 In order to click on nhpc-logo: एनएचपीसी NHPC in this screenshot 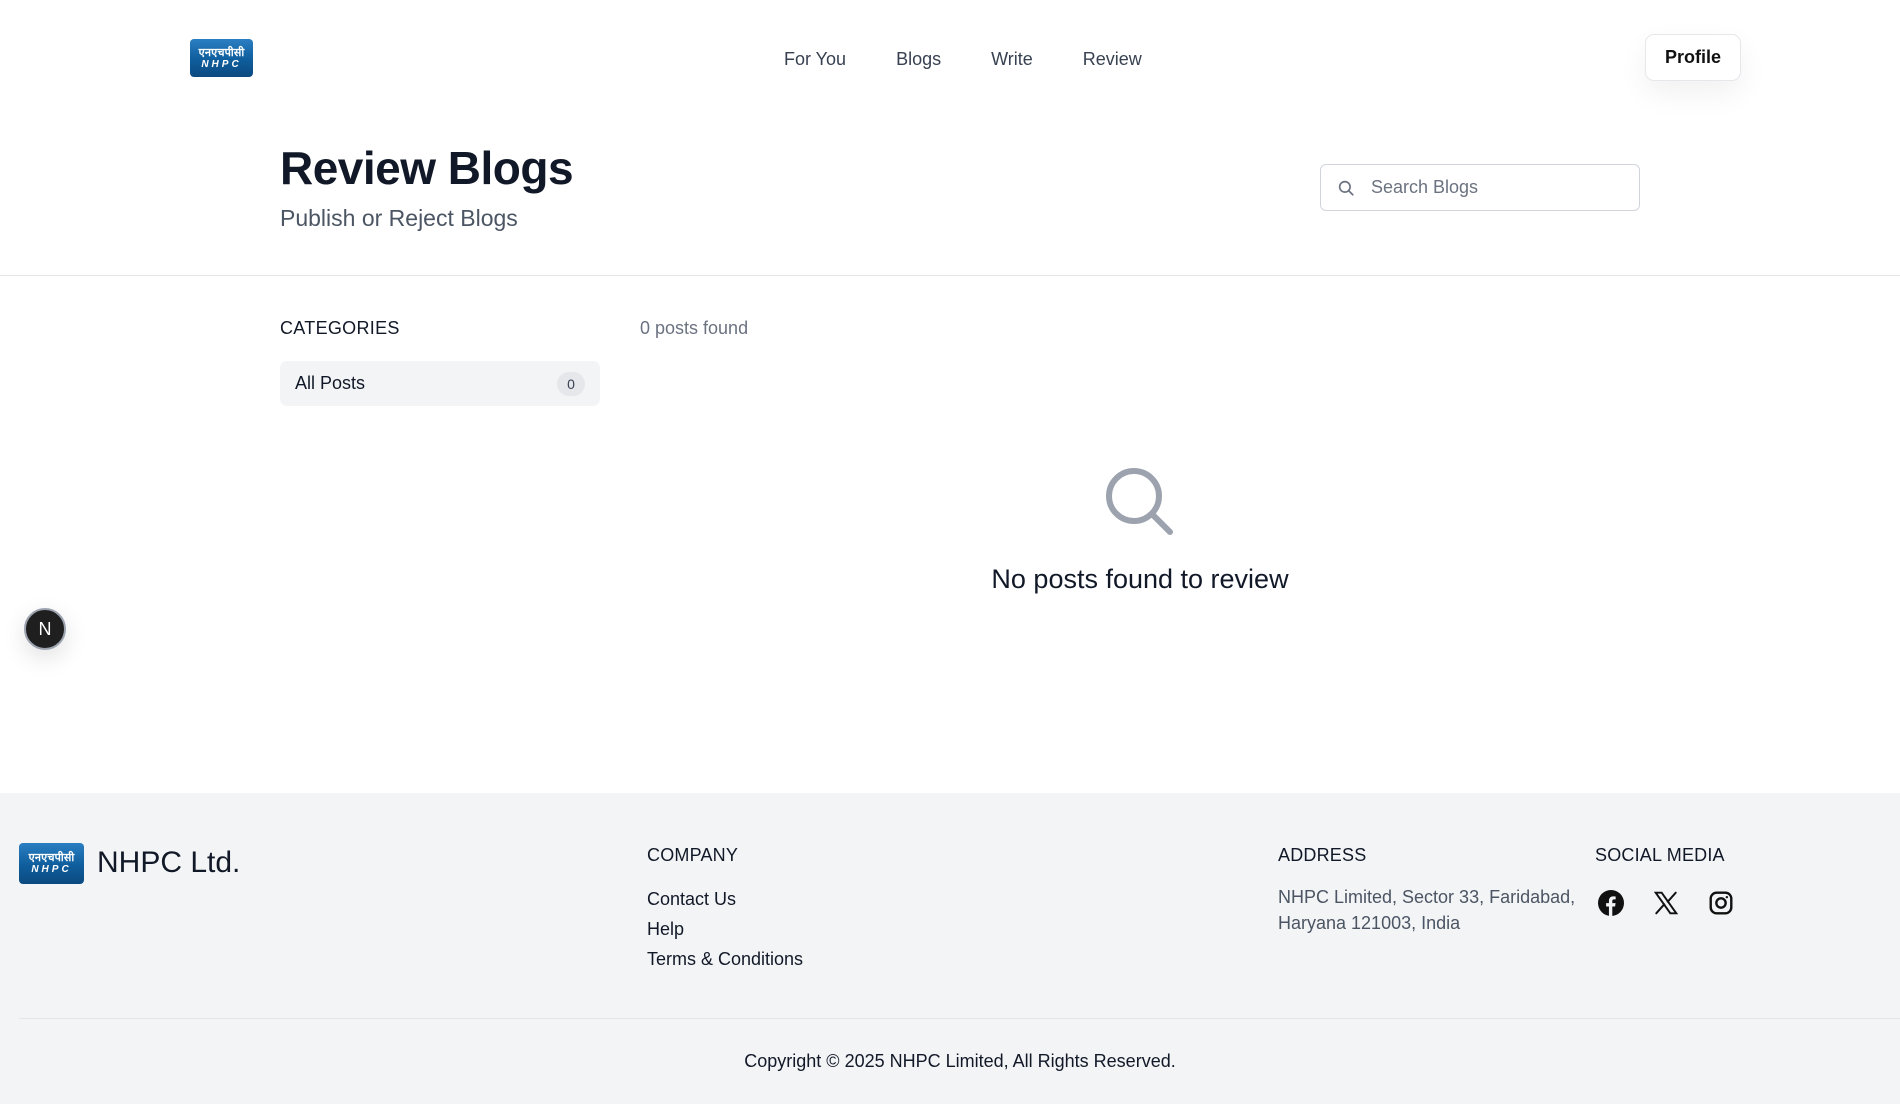, I will do `click(221, 58)`.